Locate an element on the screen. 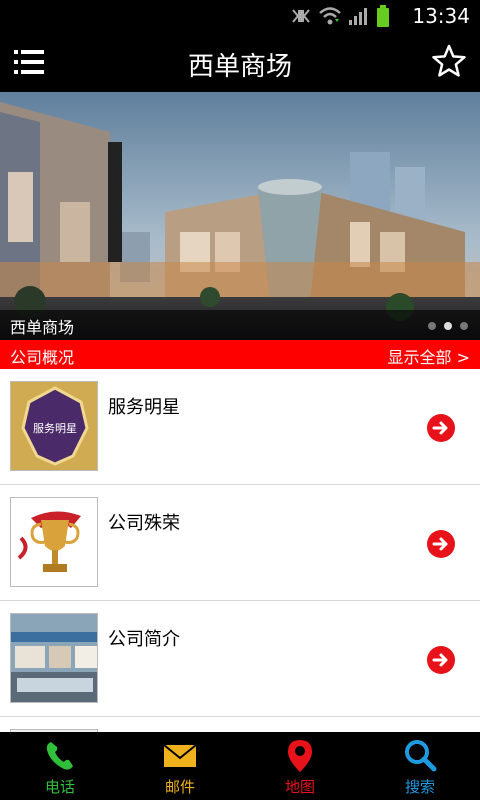  app-header: 西单商场 is located at coordinates (240, 62).